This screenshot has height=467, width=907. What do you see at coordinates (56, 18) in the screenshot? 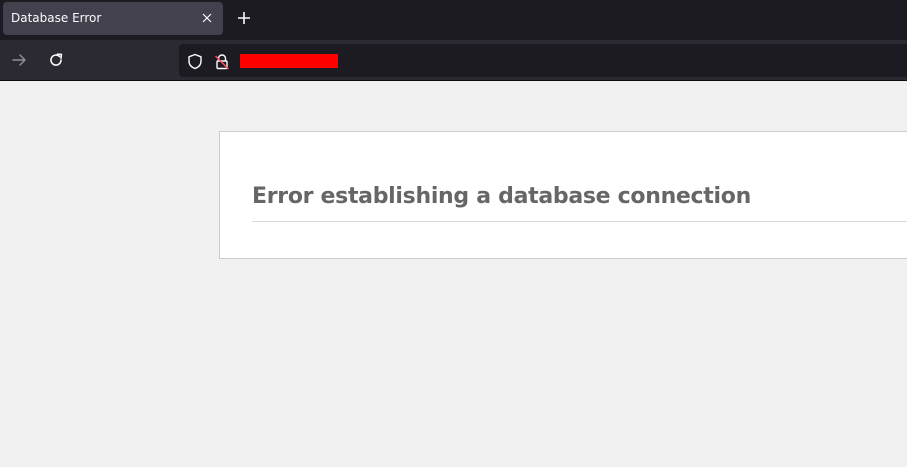
I see `tab-title: Database Error` at bounding box center [56, 18].